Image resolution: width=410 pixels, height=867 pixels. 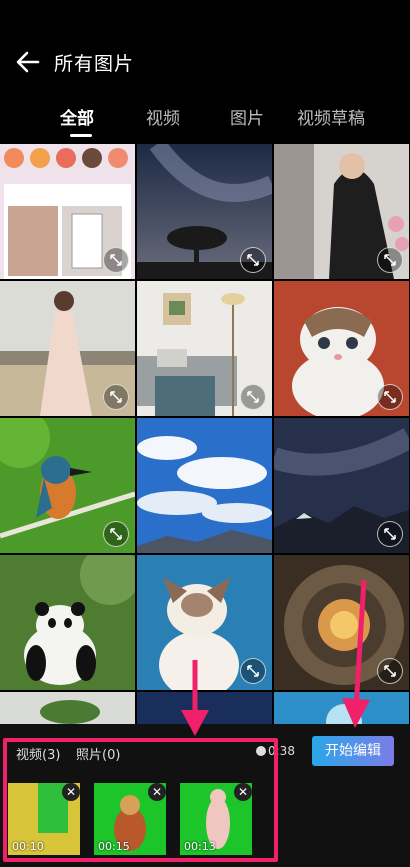 I want to click on annotation-arrow-down-icon, so click(x=195, y=698).